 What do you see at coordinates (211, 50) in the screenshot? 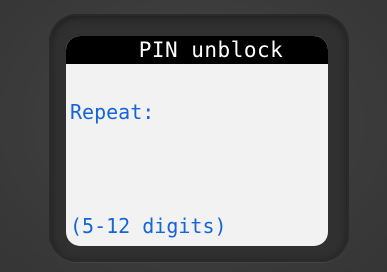
I see `screen-title: PIN unblock` at bounding box center [211, 50].